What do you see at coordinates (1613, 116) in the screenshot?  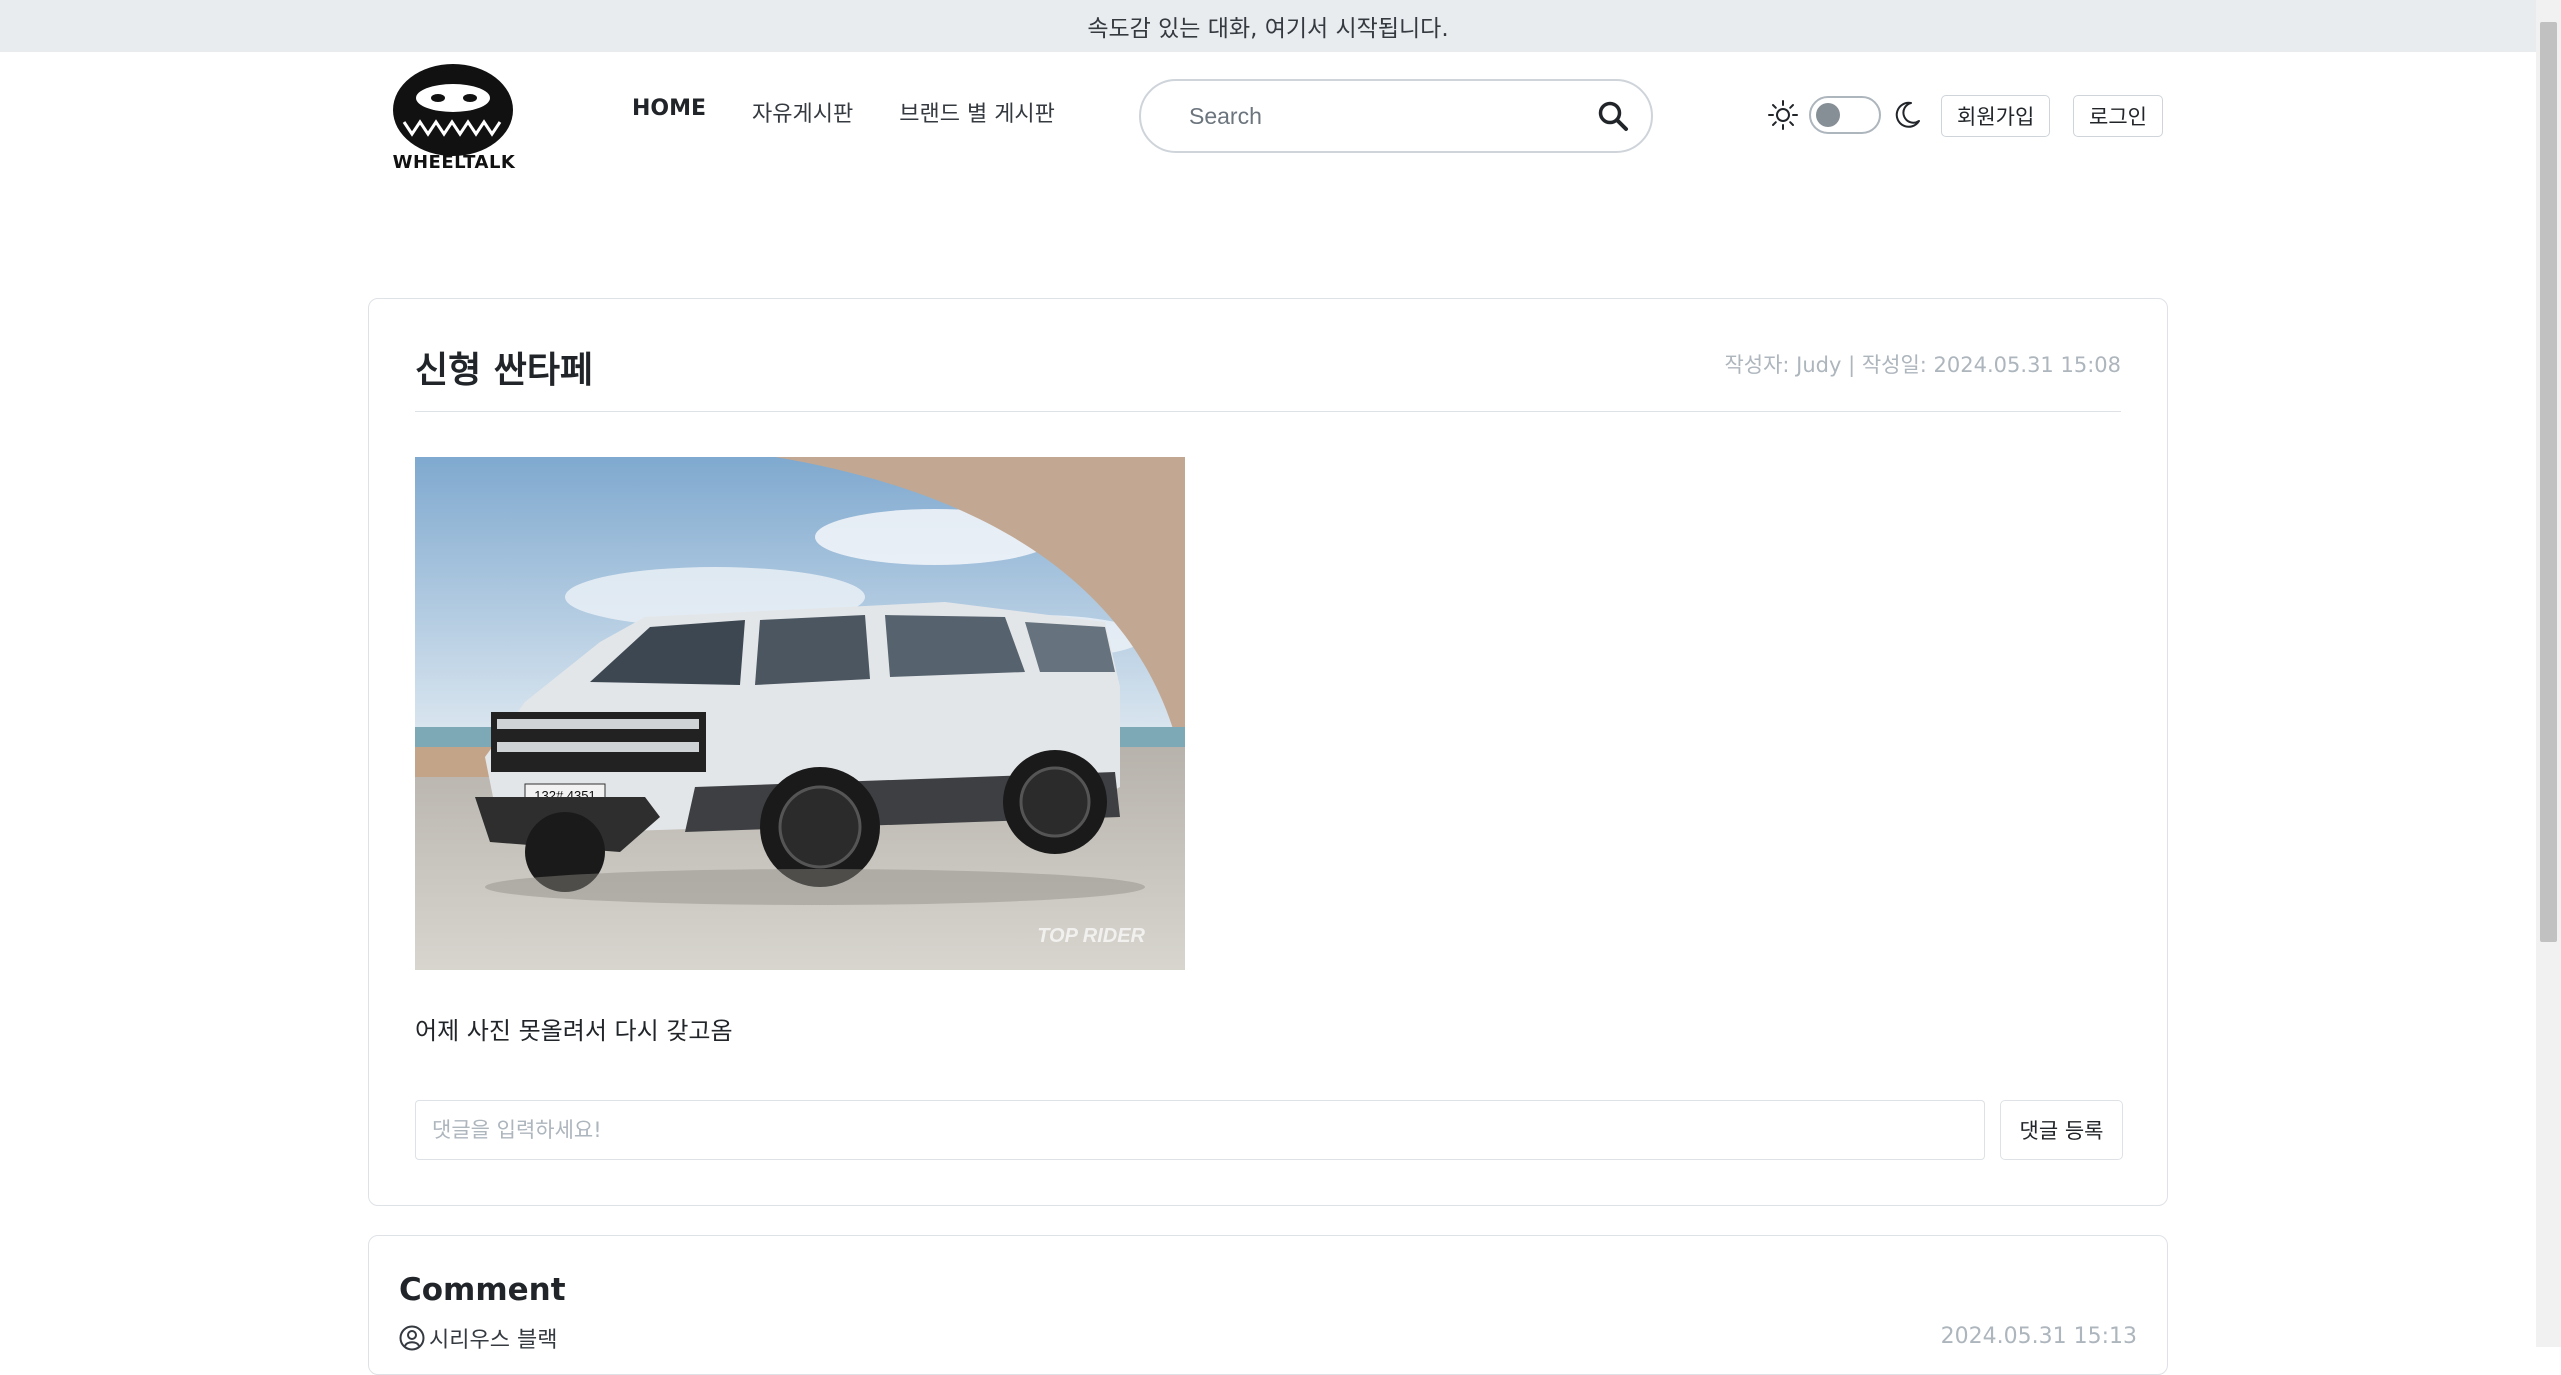 I see `search-icon` at bounding box center [1613, 116].